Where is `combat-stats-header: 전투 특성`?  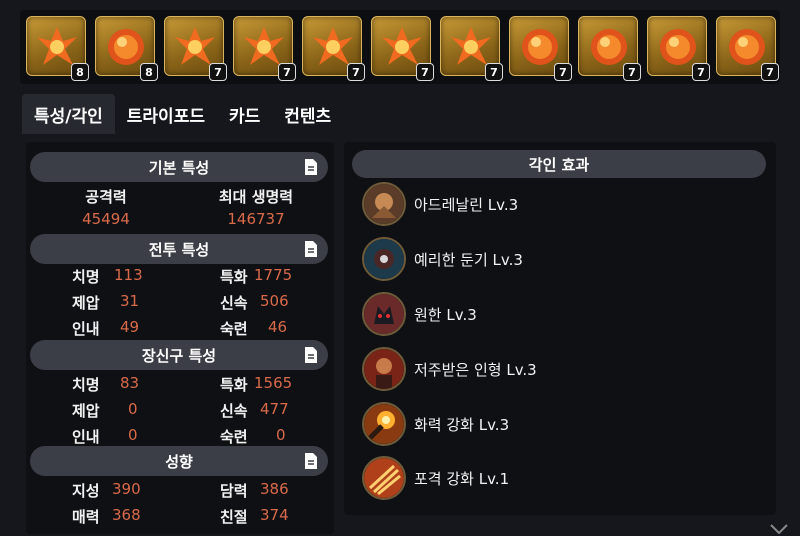 combat-stats-header: 전투 특성 is located at coordinates (179, 249).